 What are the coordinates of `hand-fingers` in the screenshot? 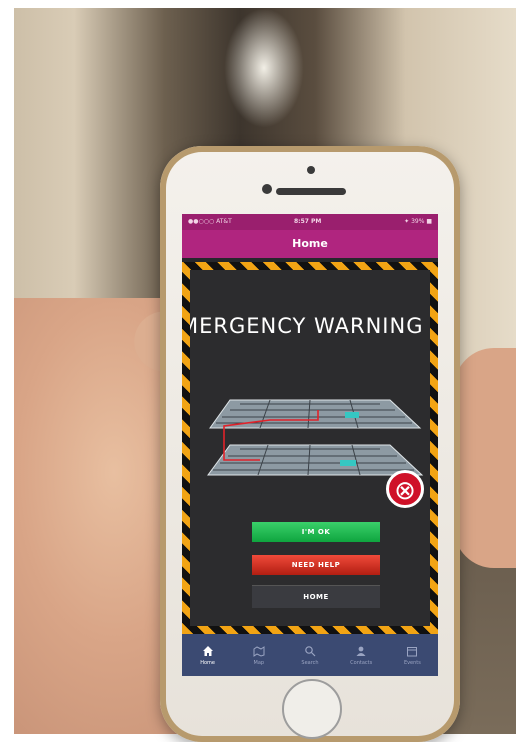 It's located at (485, 458).